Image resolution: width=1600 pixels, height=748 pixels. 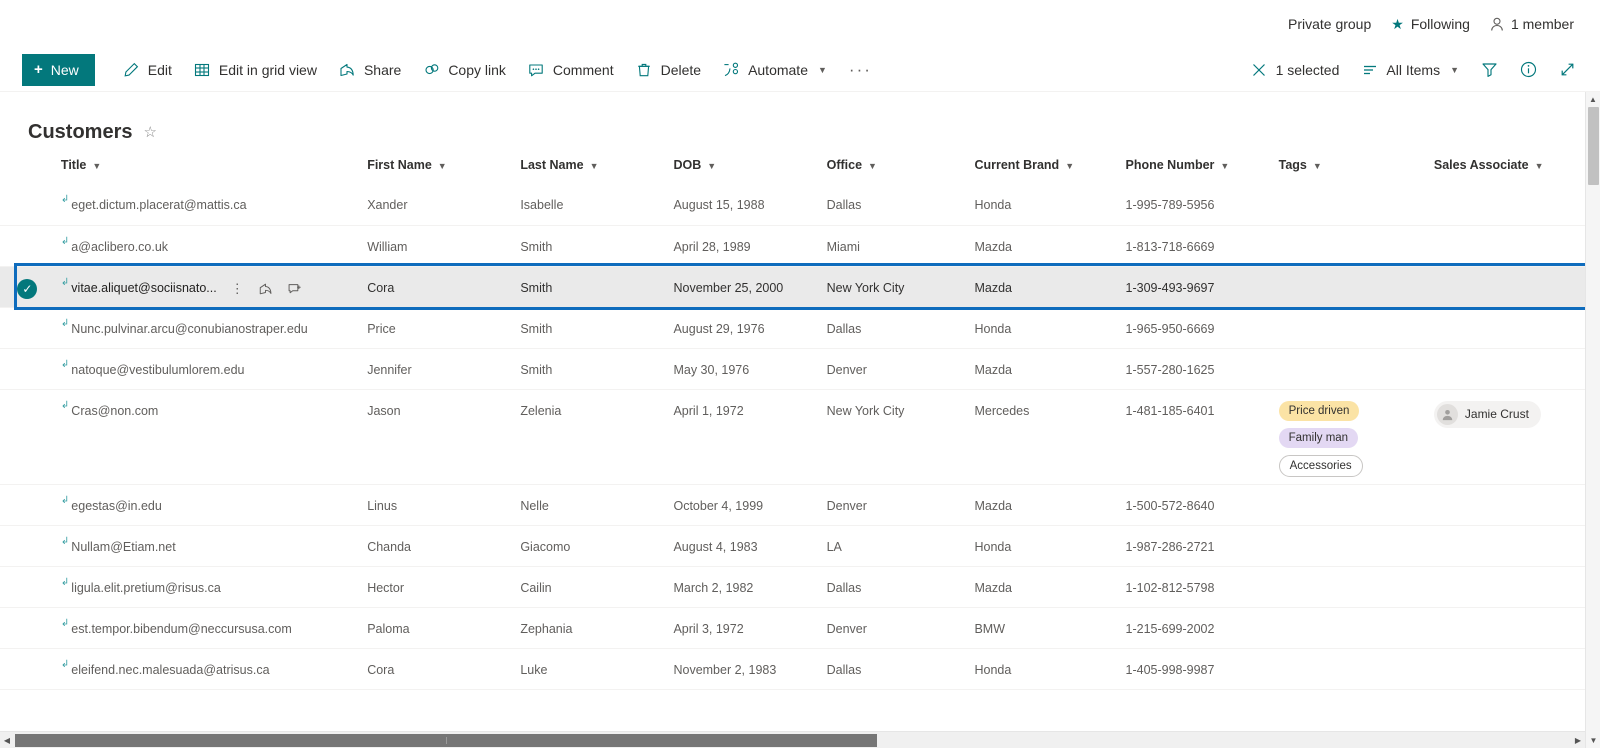 I want to click on avatar-icon, so click(x=1447, y=414).